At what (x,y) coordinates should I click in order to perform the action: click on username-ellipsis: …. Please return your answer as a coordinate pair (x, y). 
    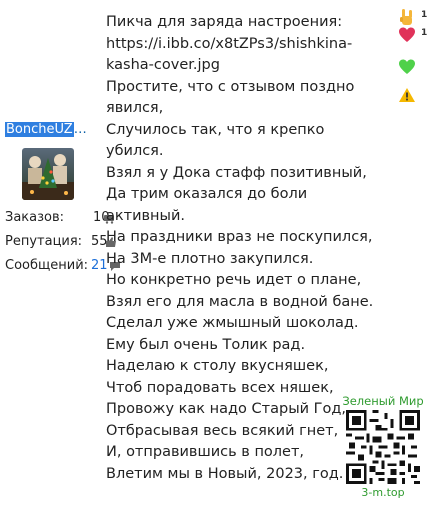
    Looking at the image, I should click on (80, 129).